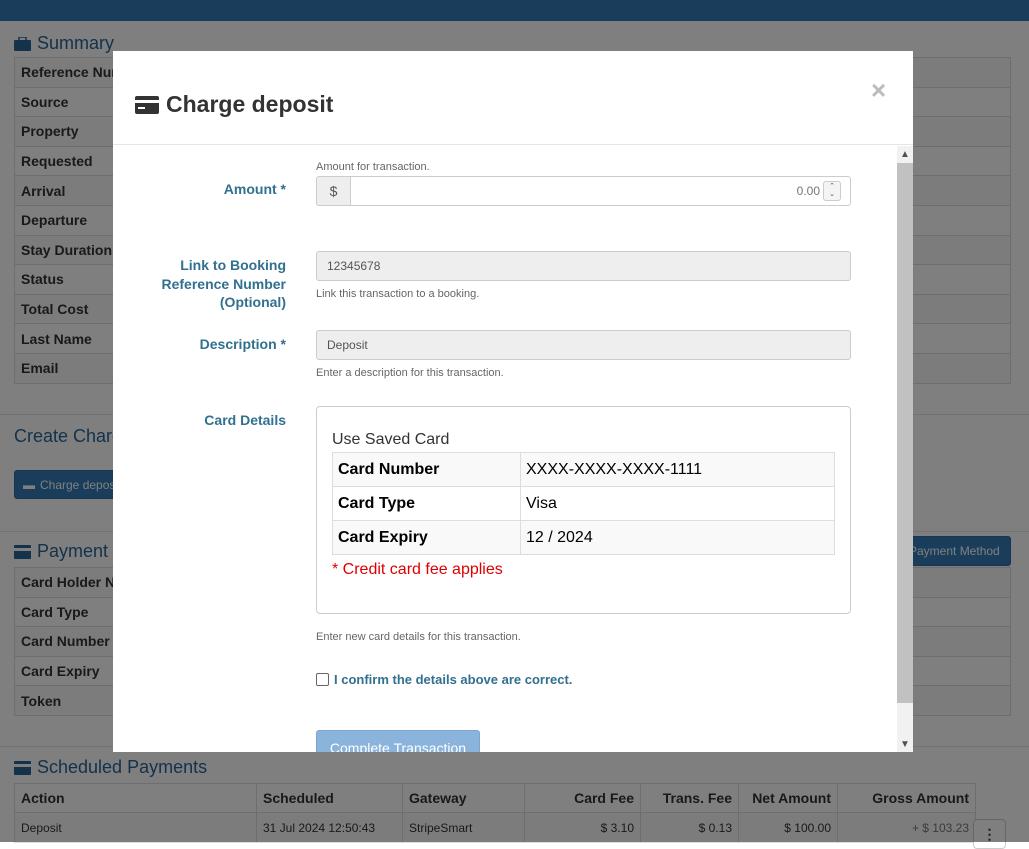 The height and width of the screenshot is (849, 1029). I want to click on amount-input-group: $ ⌃ ⌄, so click(583, 191).